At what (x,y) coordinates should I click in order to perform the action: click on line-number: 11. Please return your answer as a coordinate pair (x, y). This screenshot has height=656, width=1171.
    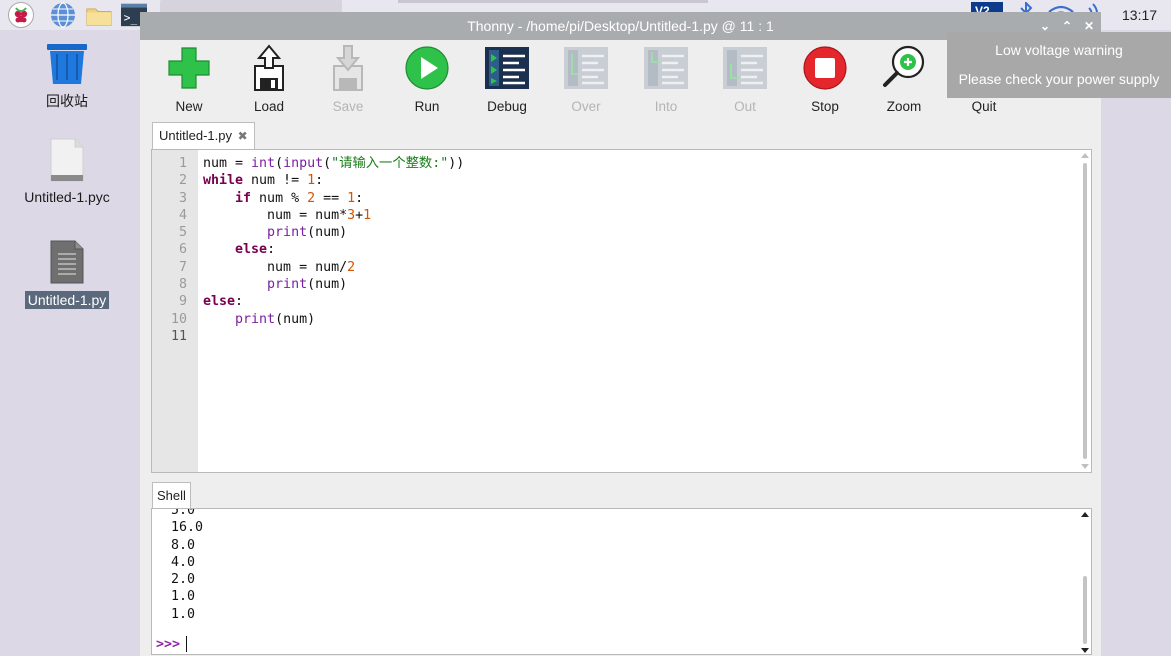
    Looking at the image, I should click on (178, 336).